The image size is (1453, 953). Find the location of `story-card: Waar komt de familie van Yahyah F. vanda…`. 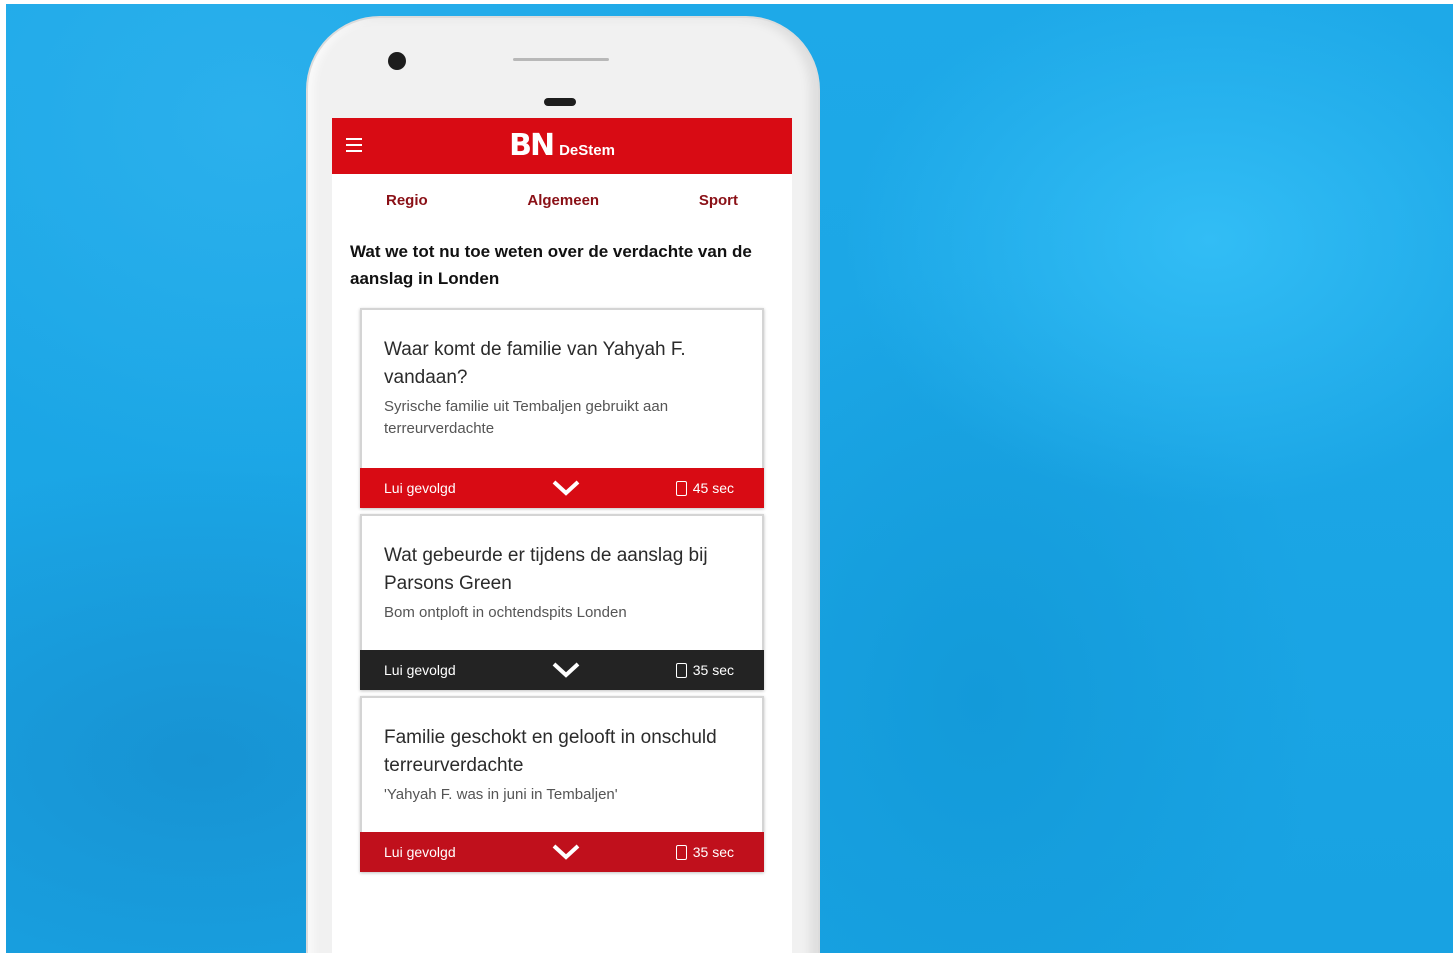

story-card: Waar komt de familie van Yahyah F. vanda… is located at coordinates (562, 408).